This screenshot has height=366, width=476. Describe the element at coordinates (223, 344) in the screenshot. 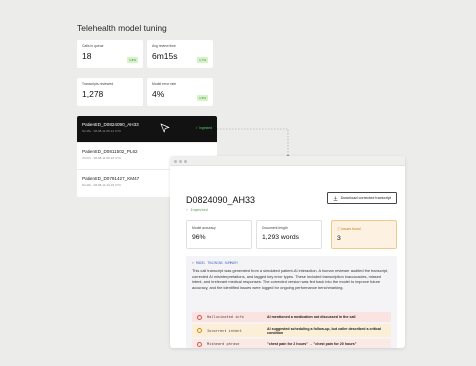

I see `issue-type: Misheard phrase` at that location.